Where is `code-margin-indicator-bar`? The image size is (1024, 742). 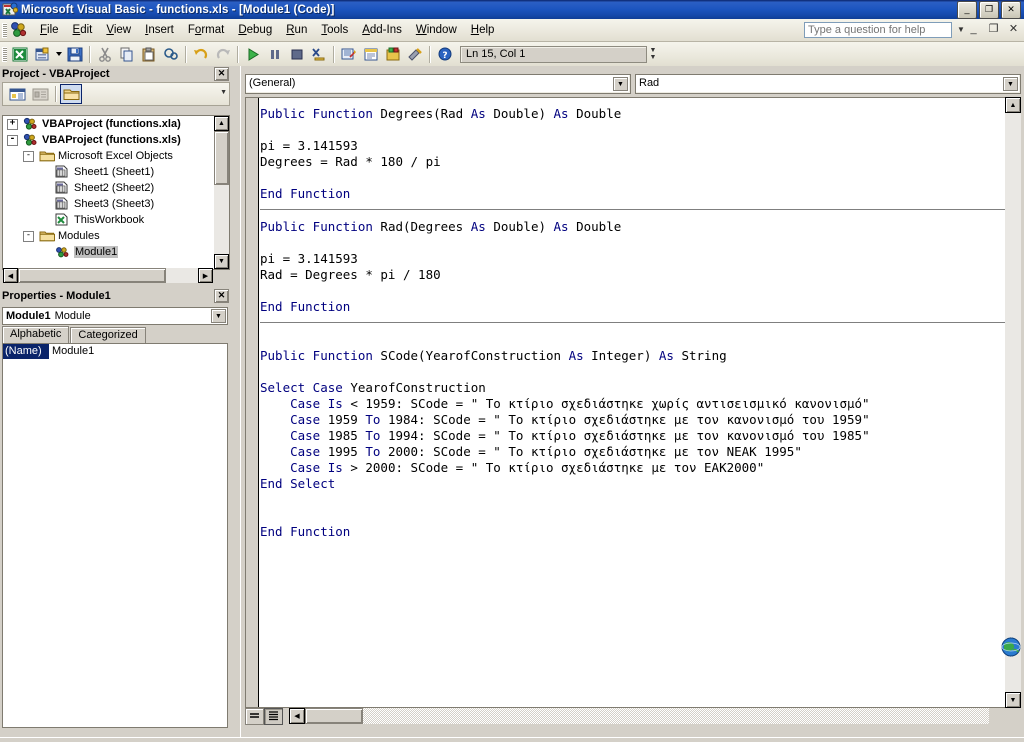
code-margin-indicator-bar is located at coordinates (252, 402).